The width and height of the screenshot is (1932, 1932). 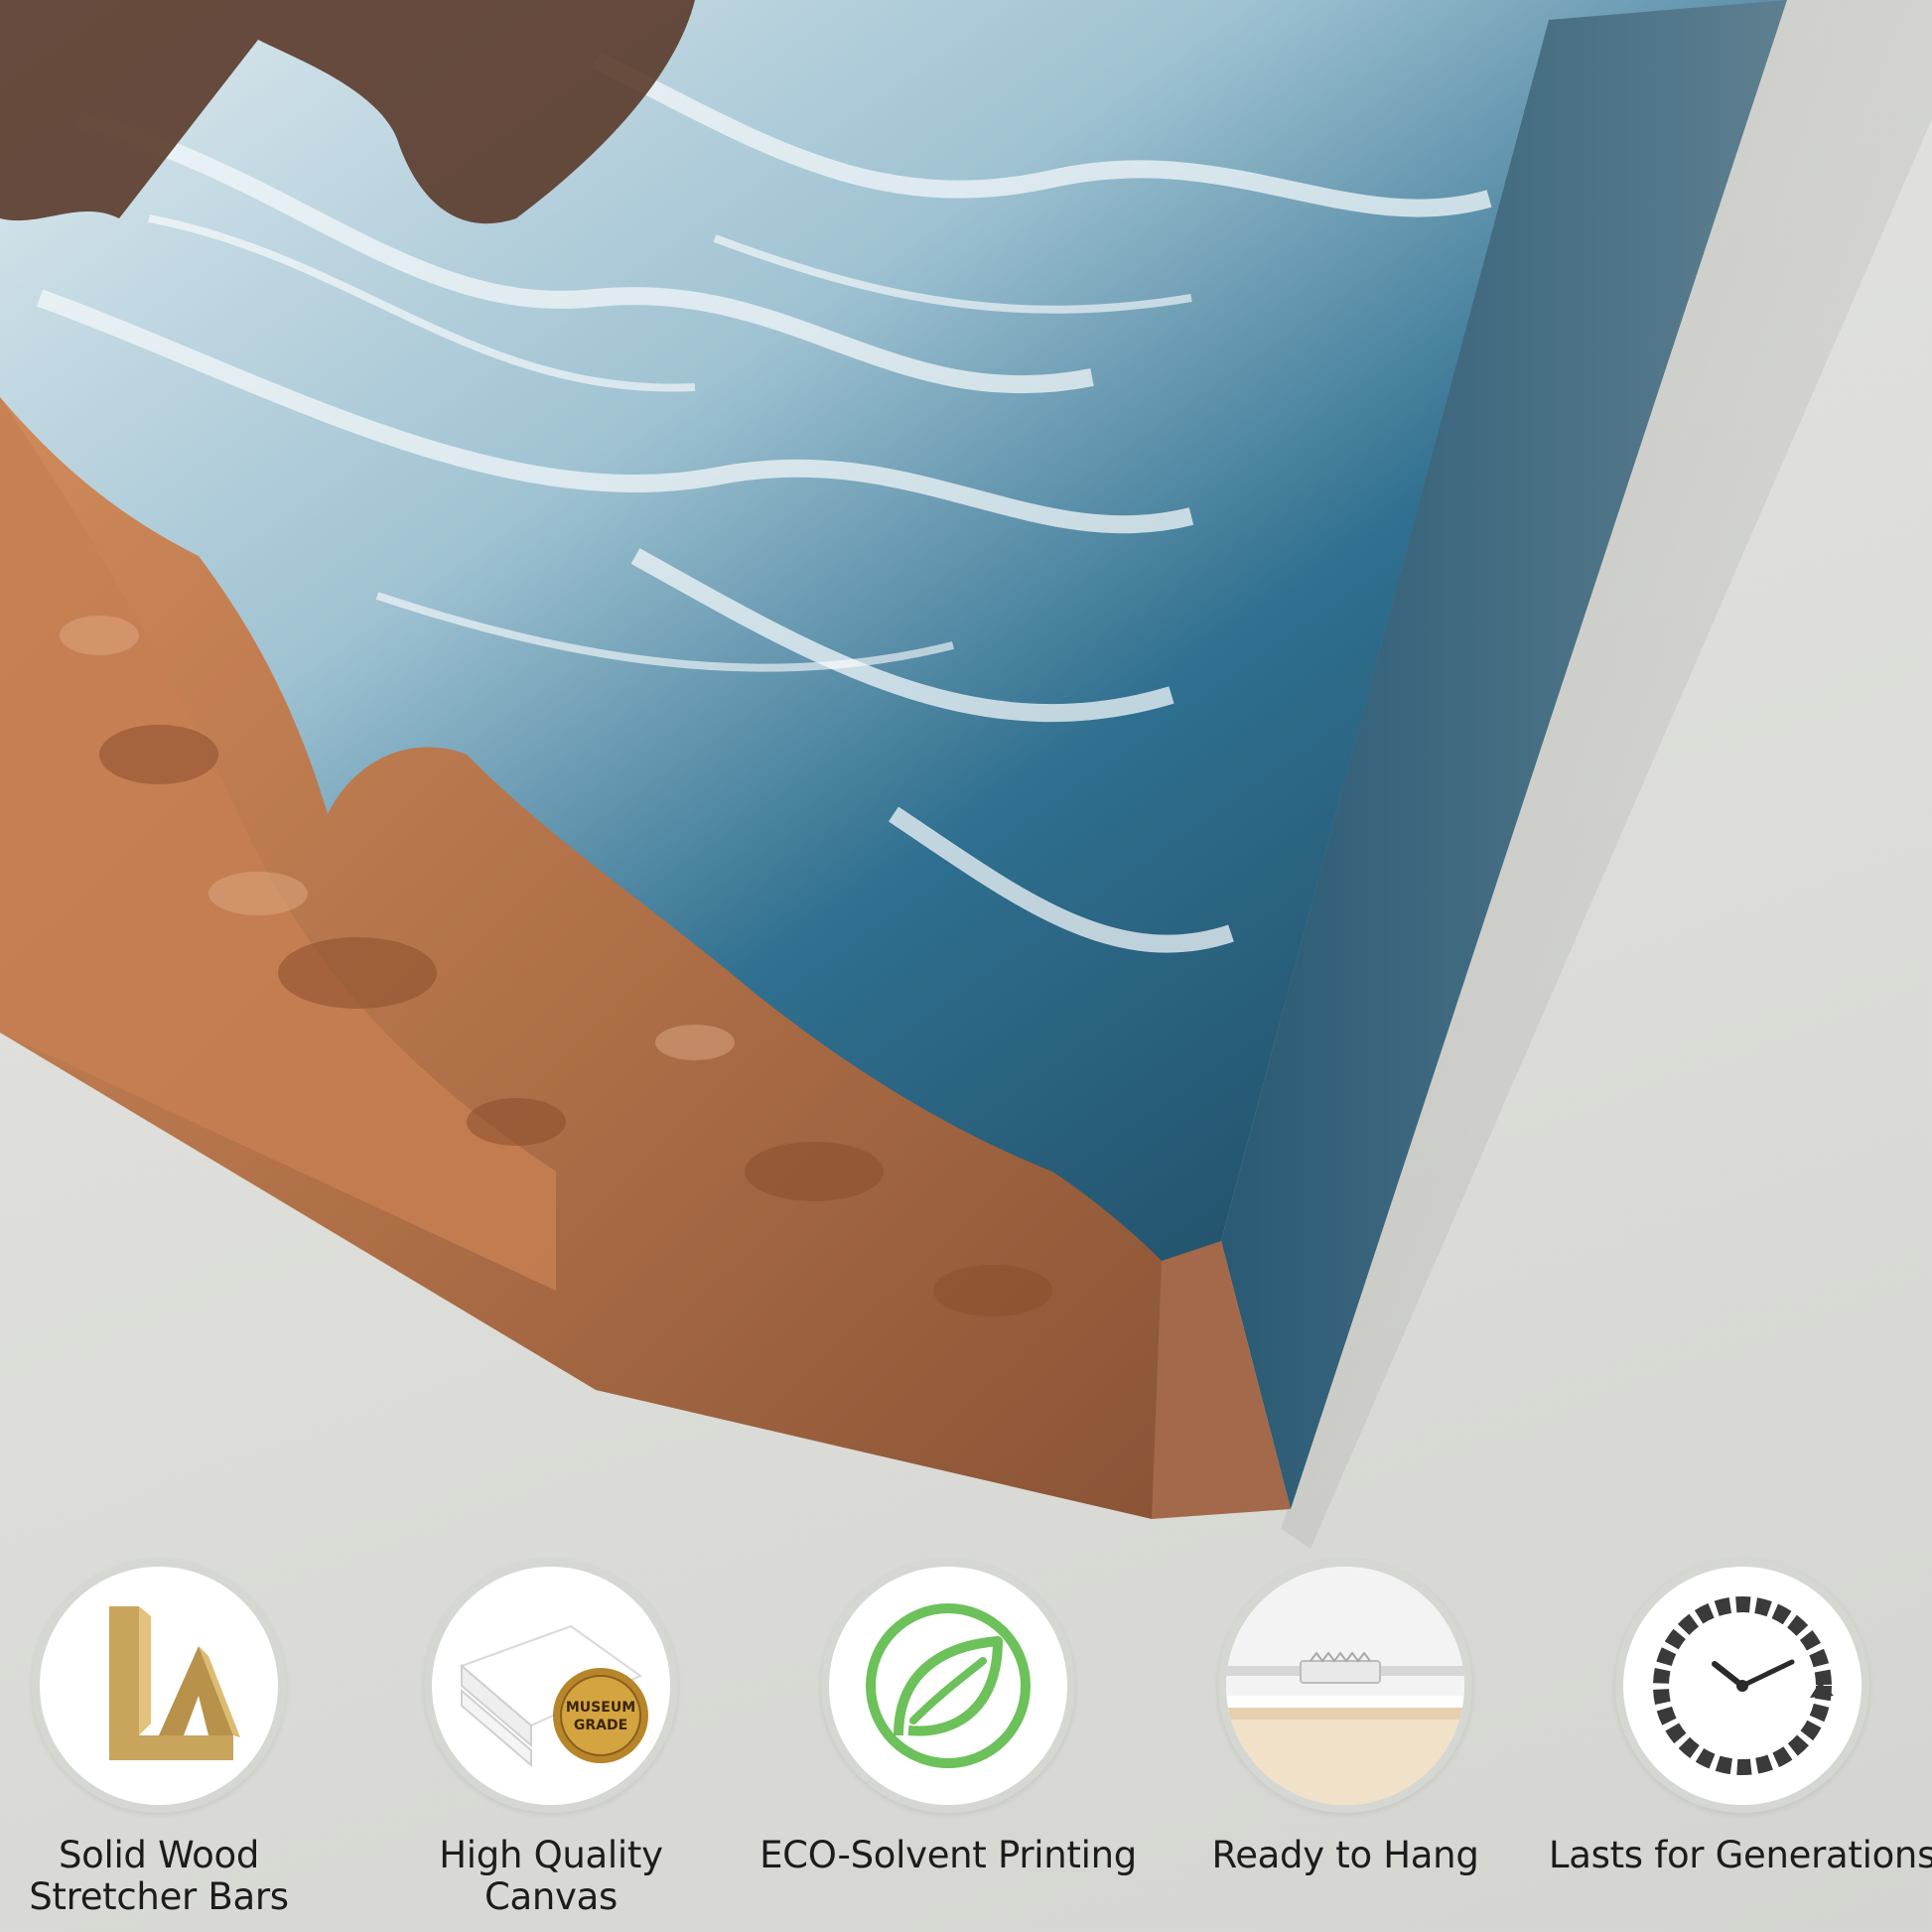 I want to click on feature-label: Lasts for Generations, so click(x=1740, y=1855).